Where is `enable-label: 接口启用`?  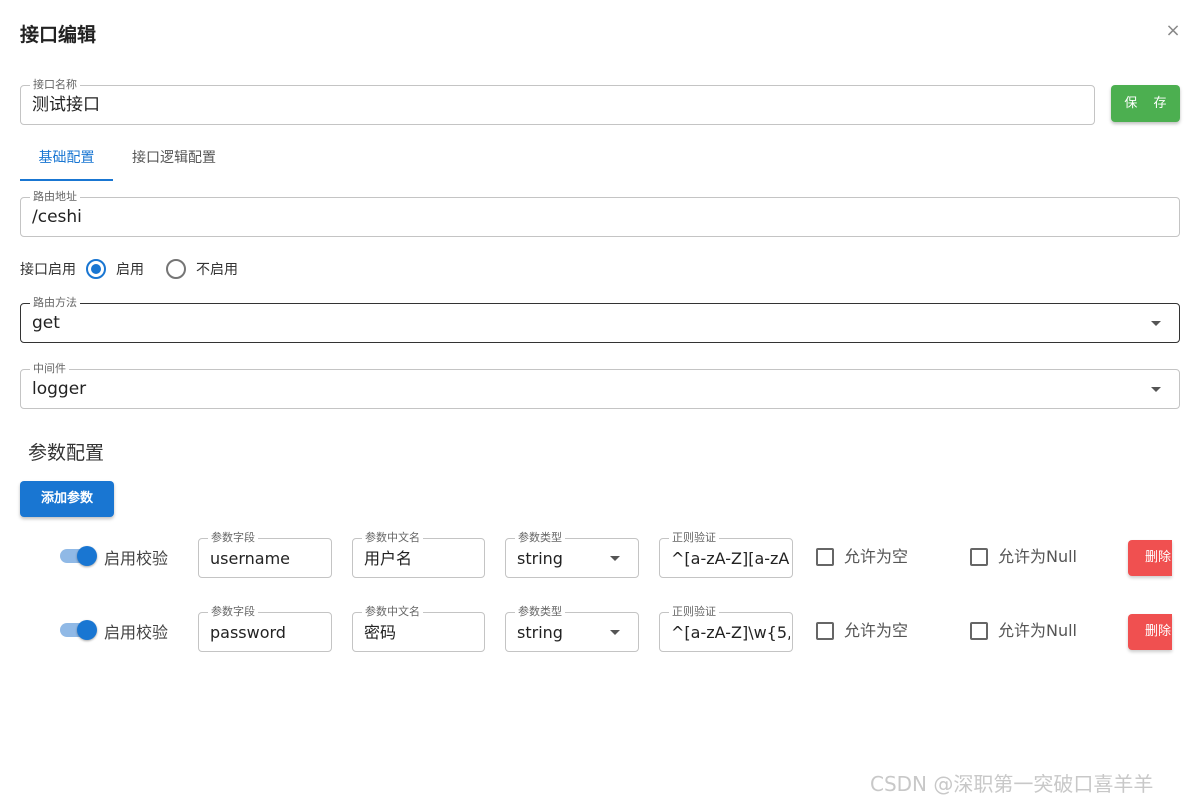
enable-label: 接口启用 is located at coordinates (48, 270).